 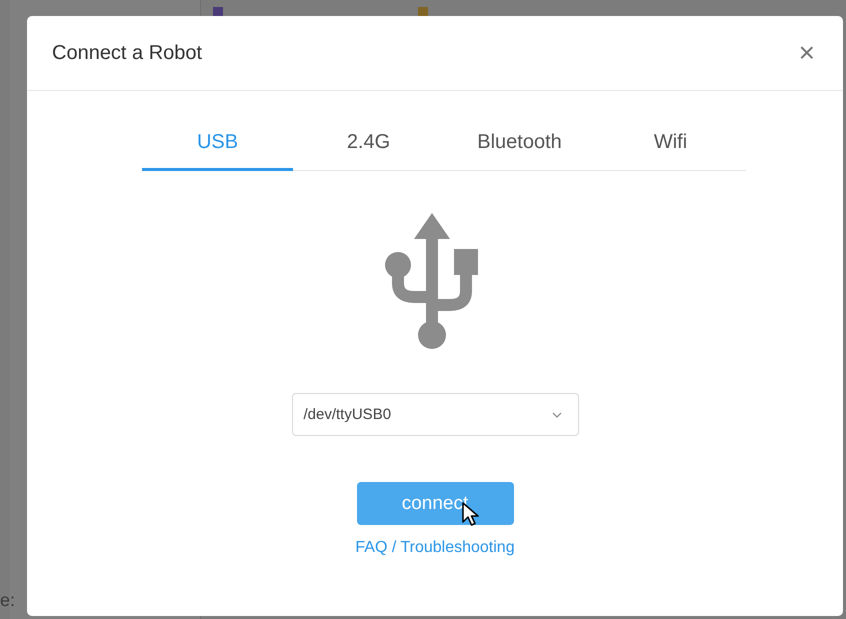 What do you see at coordinates (806, 53) in the screenshot?
I see `close-button: ×` at bounding box center [806, 53].